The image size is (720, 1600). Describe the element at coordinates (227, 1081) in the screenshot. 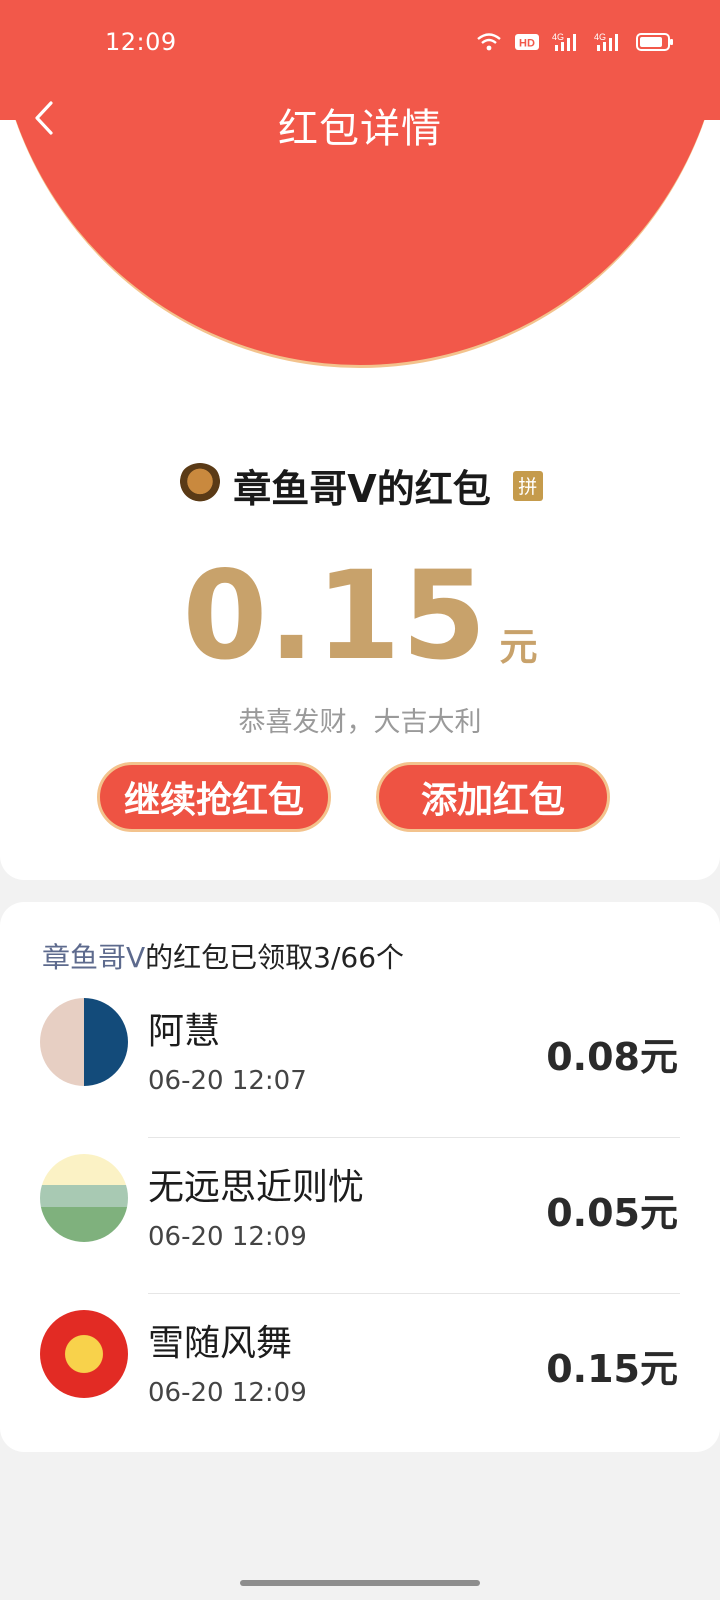

I see `claim-time: 06-20 12:07` at that location.